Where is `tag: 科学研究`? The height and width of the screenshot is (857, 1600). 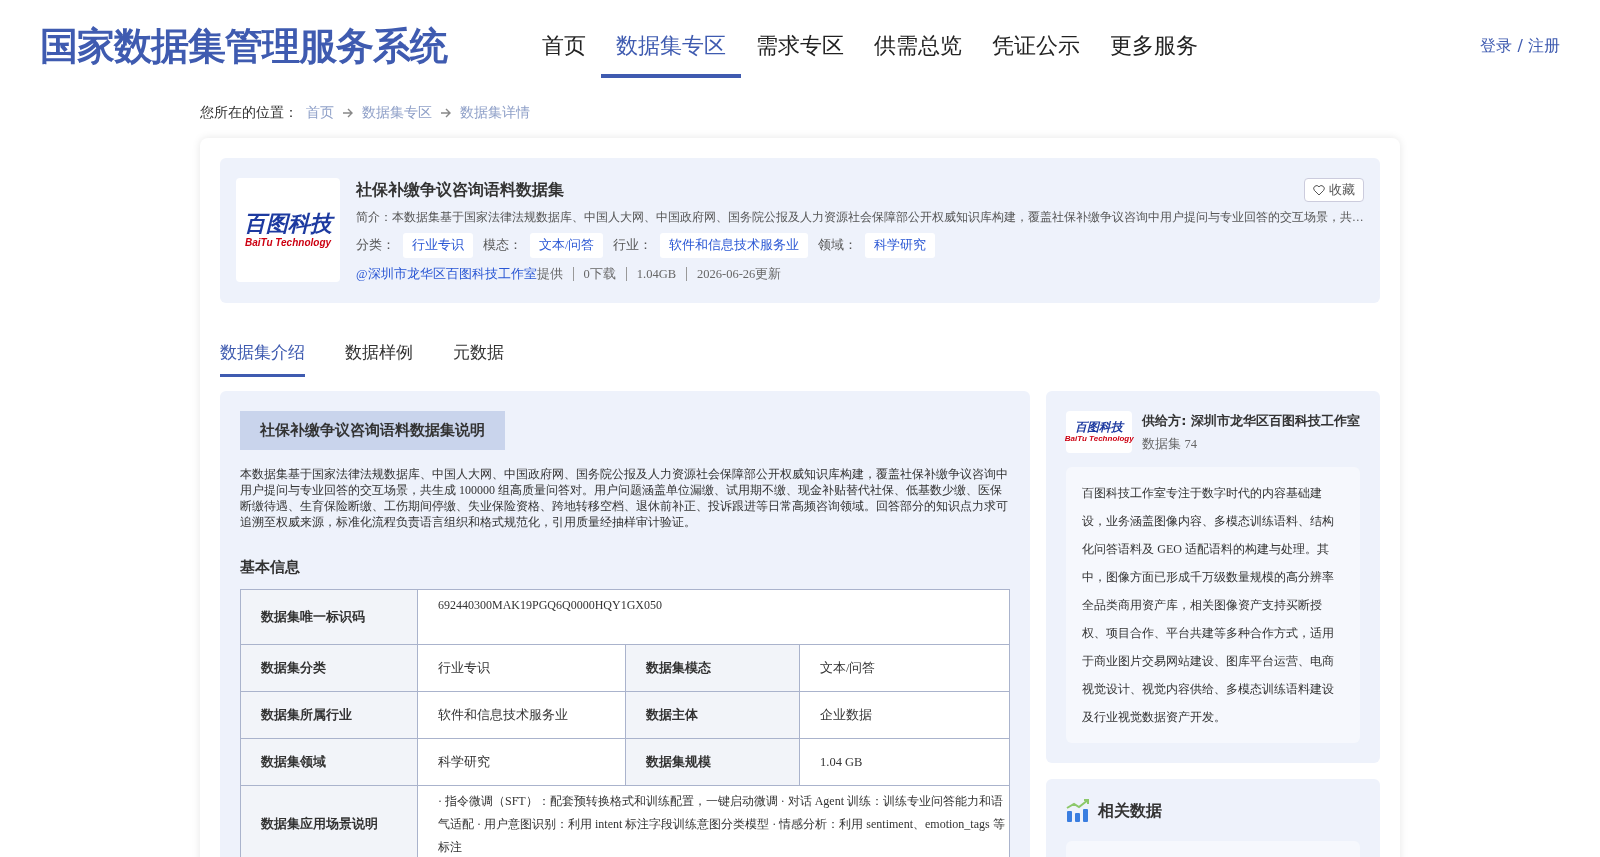 tag: 科学研究 is located at coordinates (900, 245).